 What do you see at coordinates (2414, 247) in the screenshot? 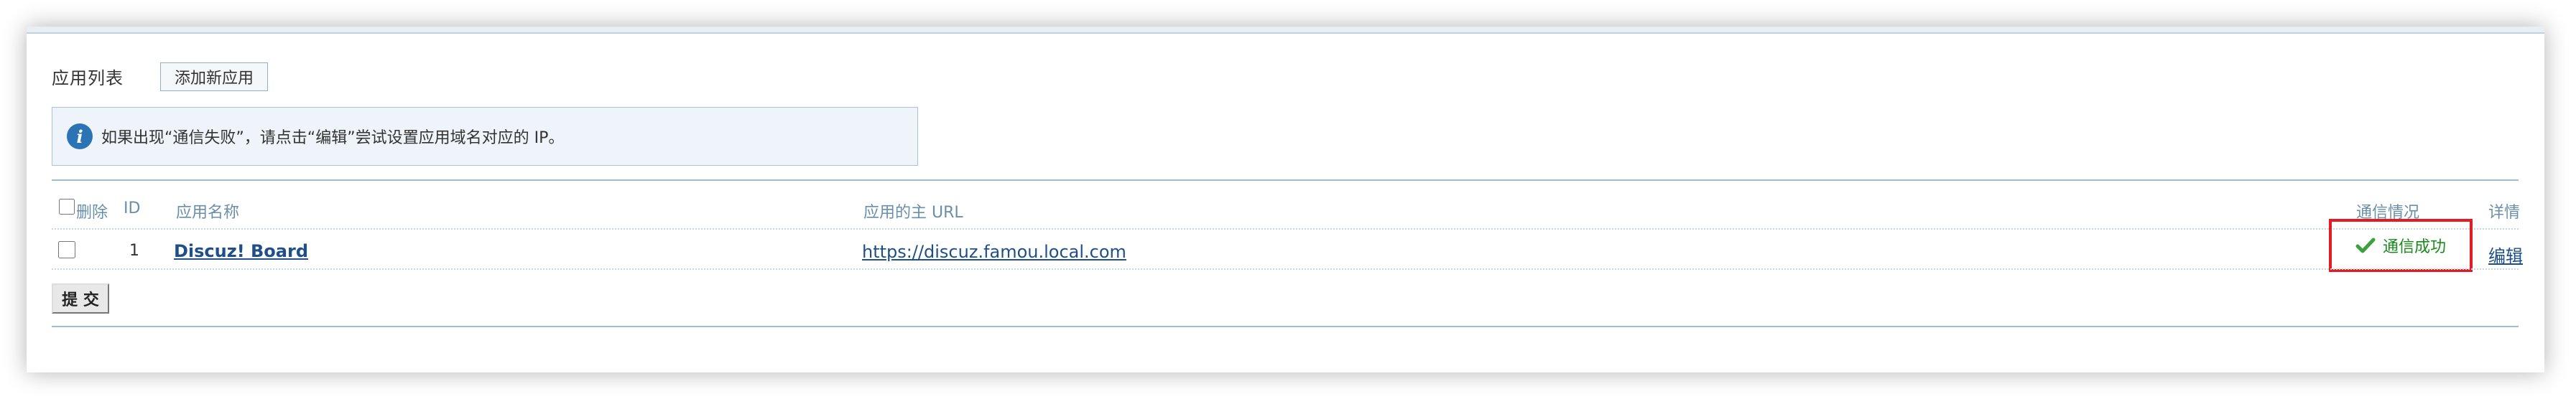
I see `status-text: 通信成功` at bounding box center [2414, 247].